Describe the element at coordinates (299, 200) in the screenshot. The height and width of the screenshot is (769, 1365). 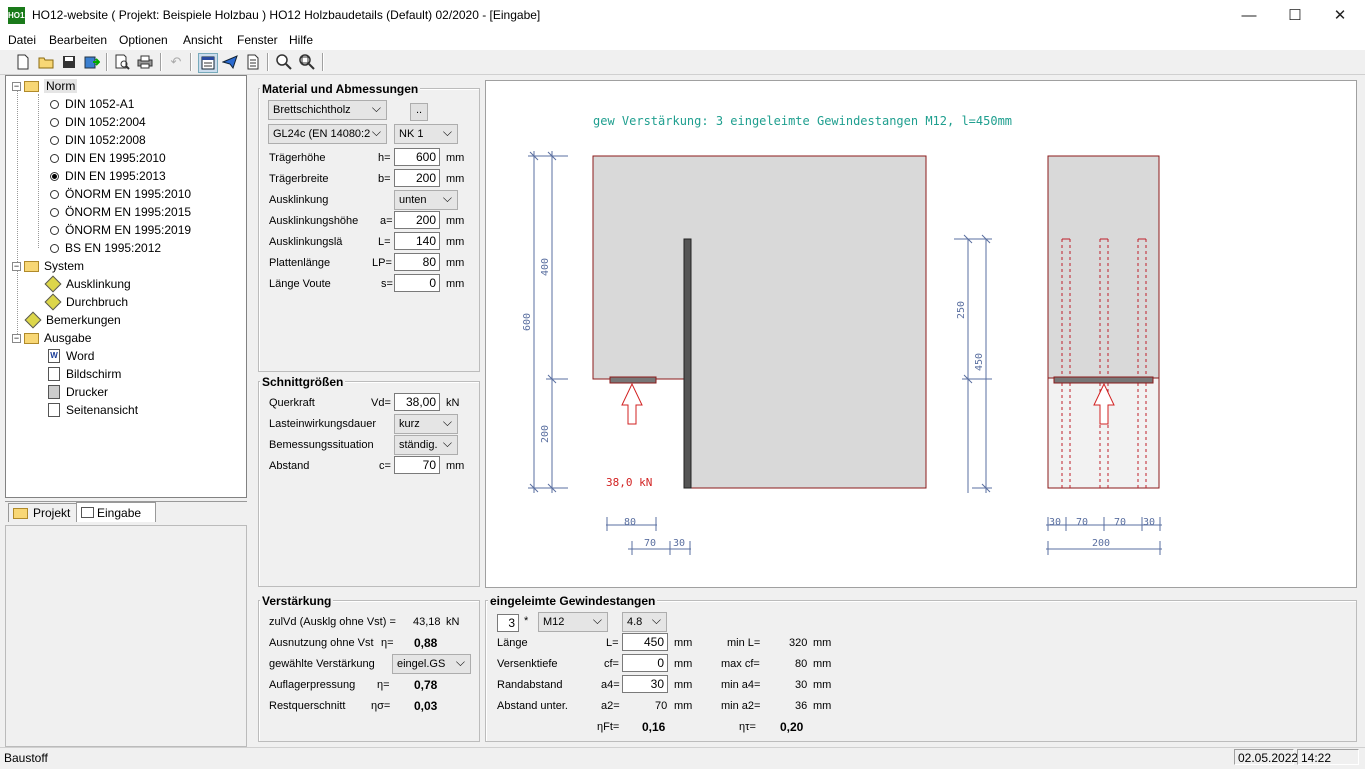
I see `ausklinkung-label: Ausklinkung` at that location.